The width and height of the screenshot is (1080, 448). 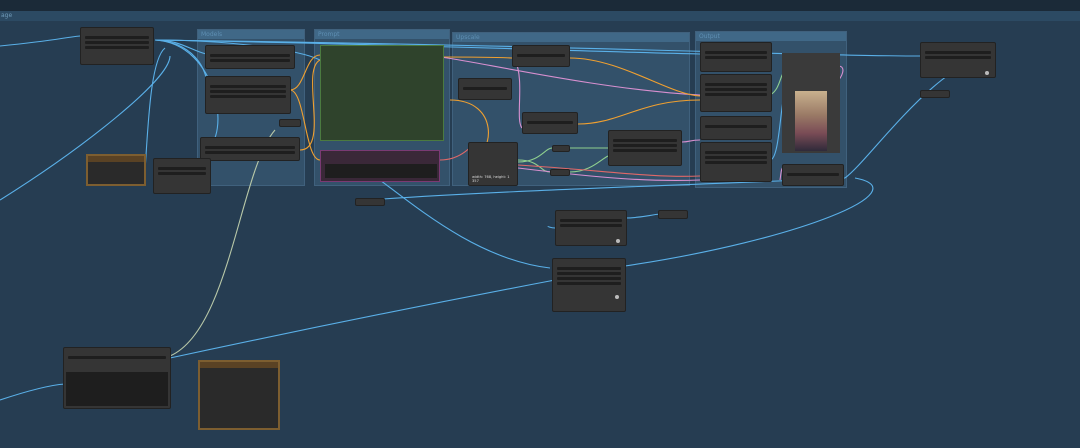 What do you see at coordinates (550, 123) in the screenshot?
I see `image-scale-node` at bounding box center [550, 123].